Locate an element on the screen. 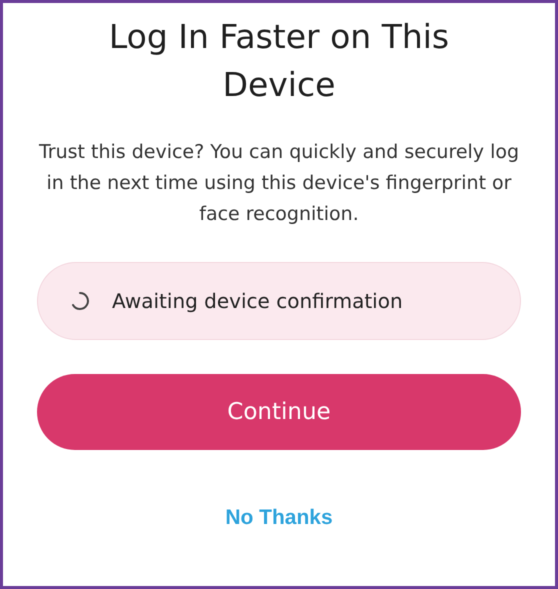 The image size is (558, 589). spinner-icon is located at coordinates (80, 301).